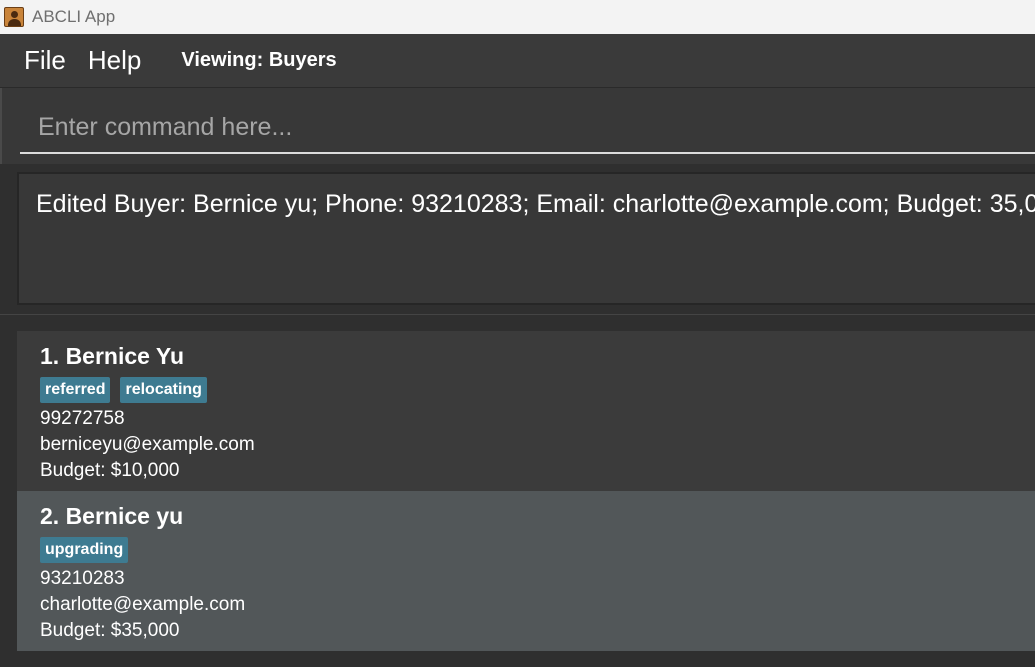  I want to click on tag: referred, so click(75, 390).